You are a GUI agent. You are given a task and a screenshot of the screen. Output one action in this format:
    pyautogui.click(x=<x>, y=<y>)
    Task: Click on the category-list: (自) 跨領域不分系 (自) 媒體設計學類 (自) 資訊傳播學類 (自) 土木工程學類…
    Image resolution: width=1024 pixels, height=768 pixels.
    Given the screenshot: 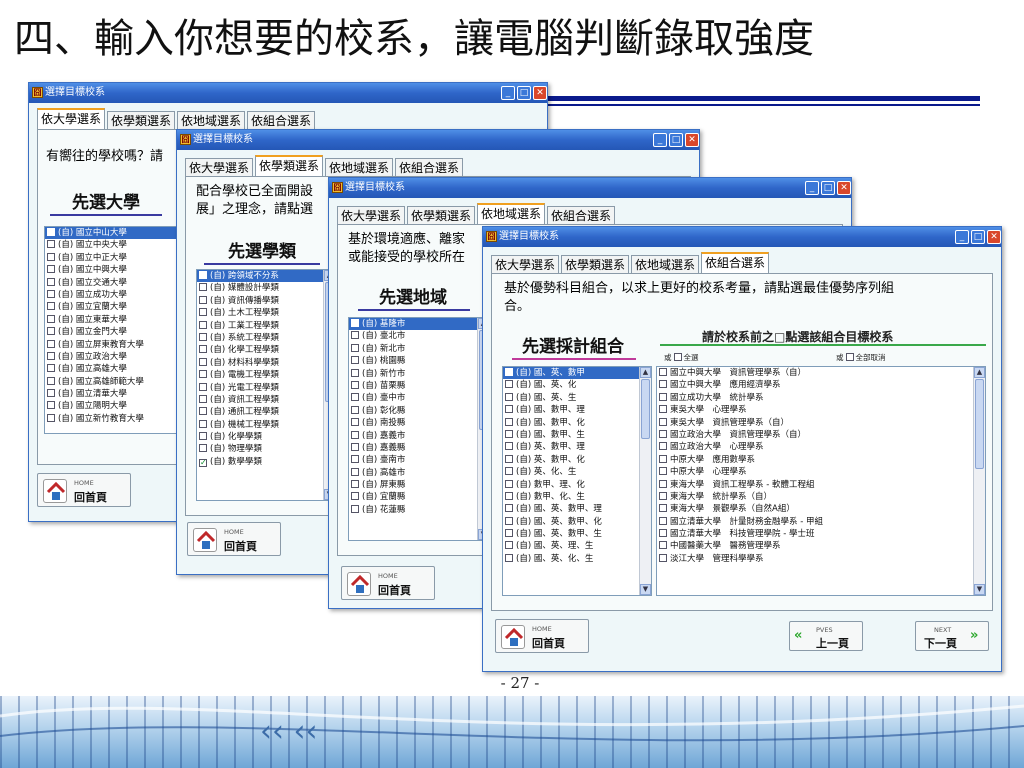 What is the action you would take?
    pyautogui.click(x=266, y=385)
    